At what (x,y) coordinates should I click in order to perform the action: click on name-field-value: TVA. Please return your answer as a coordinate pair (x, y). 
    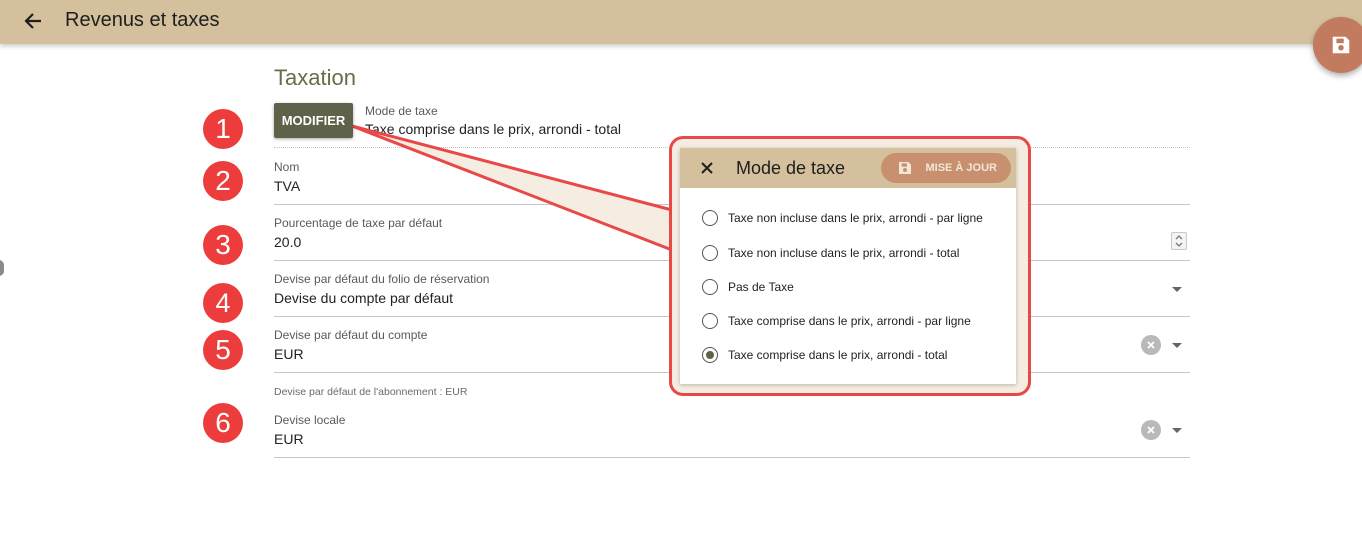
    Looking at the image, I should click on (287, 186).